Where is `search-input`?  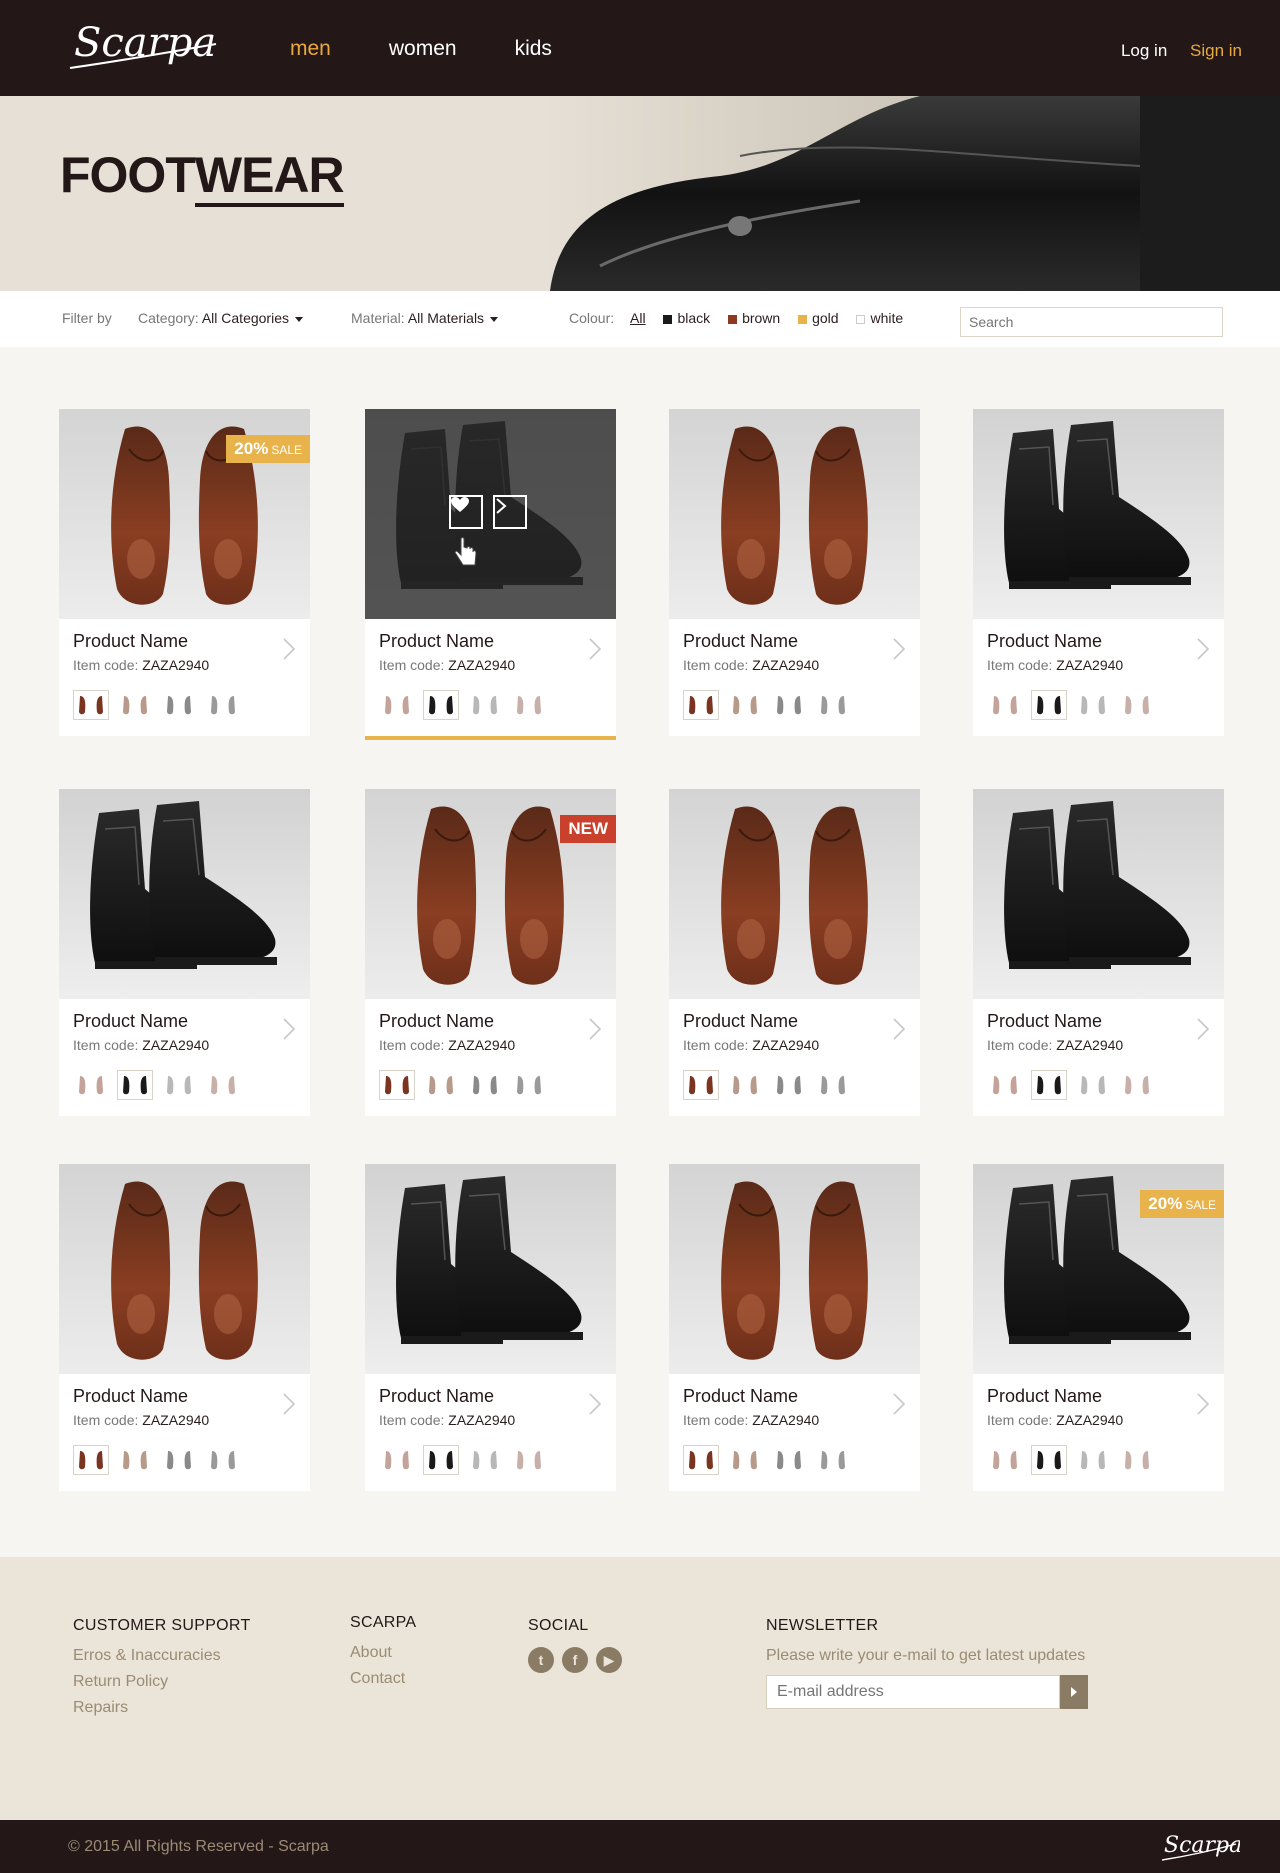
search-input is located at coordinates (1091, 322).